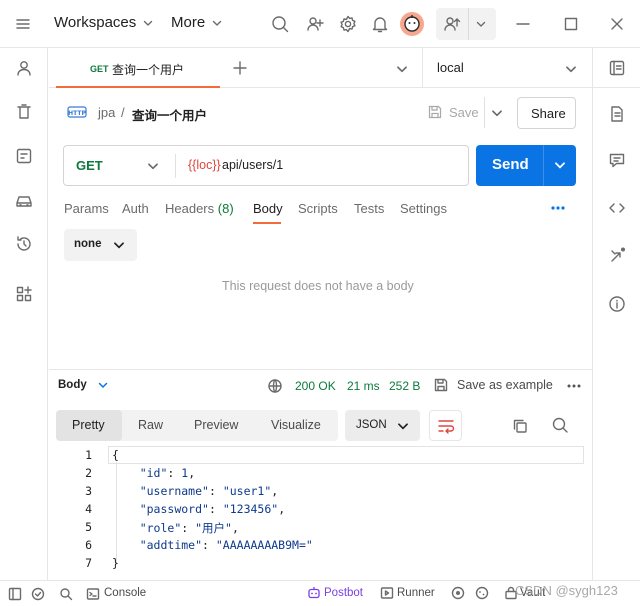  What do you see at coordinates (268, 208) in the screenshot?
I see `tab-body: Body` at bounding box center [268, 208].